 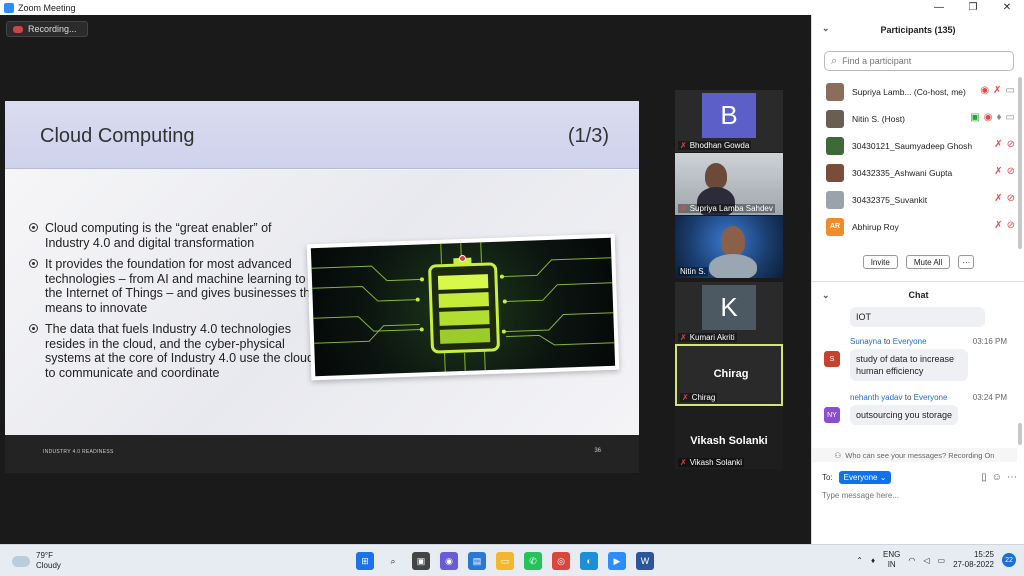 What do you see at coordinates (1020, 163) in the screenshot?
I see `participants-scrollbar` at bounding box center [1020, 163].